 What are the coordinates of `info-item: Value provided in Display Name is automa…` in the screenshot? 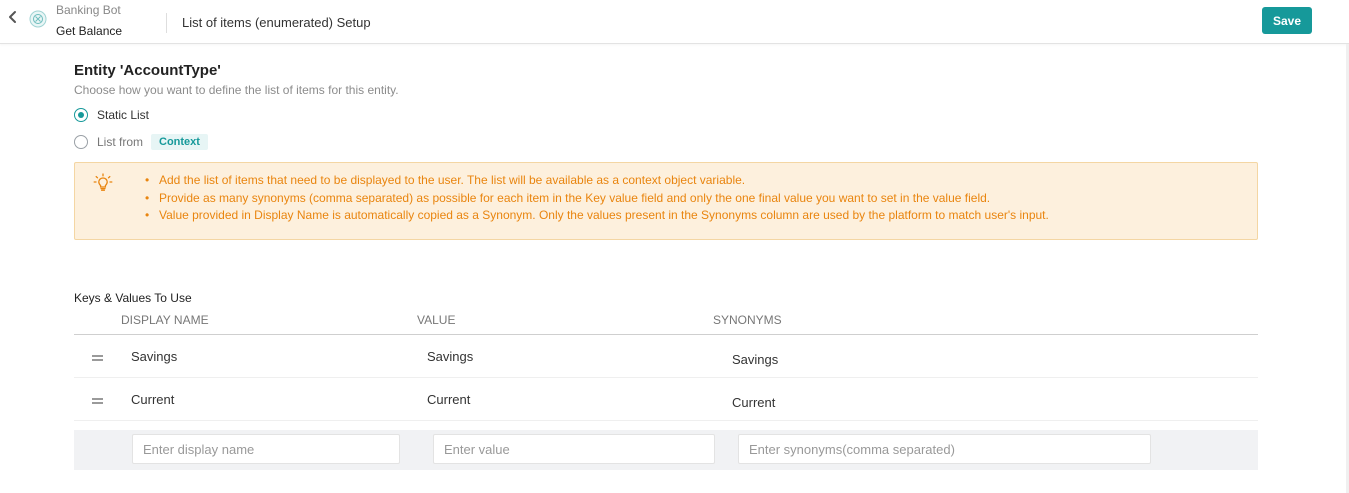 It's located at (597, 216).